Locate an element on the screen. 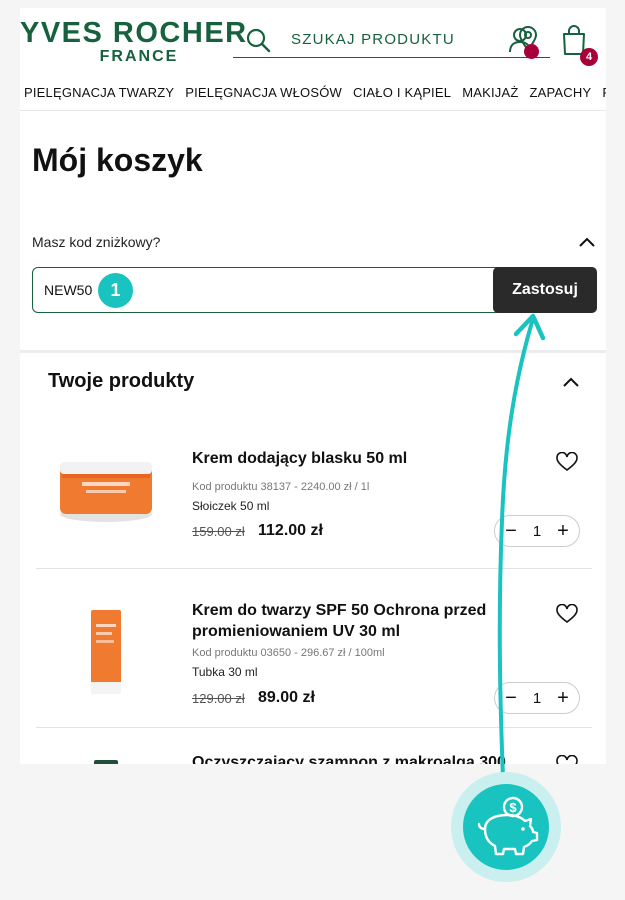 This screenshot has width=625, height=900. logo-main-text: YVES ROCHER is located at coordinates (134, 33).